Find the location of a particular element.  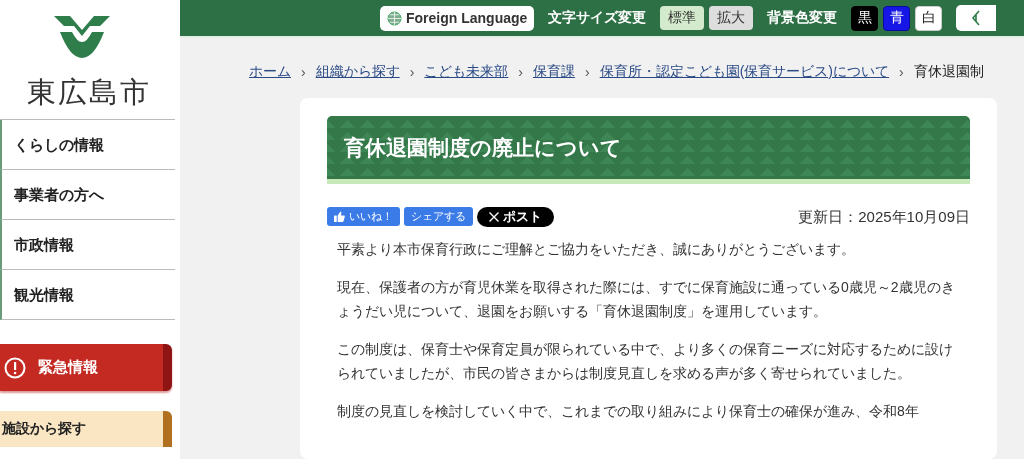

x-logo-icon is located at coordinates (494, 217).